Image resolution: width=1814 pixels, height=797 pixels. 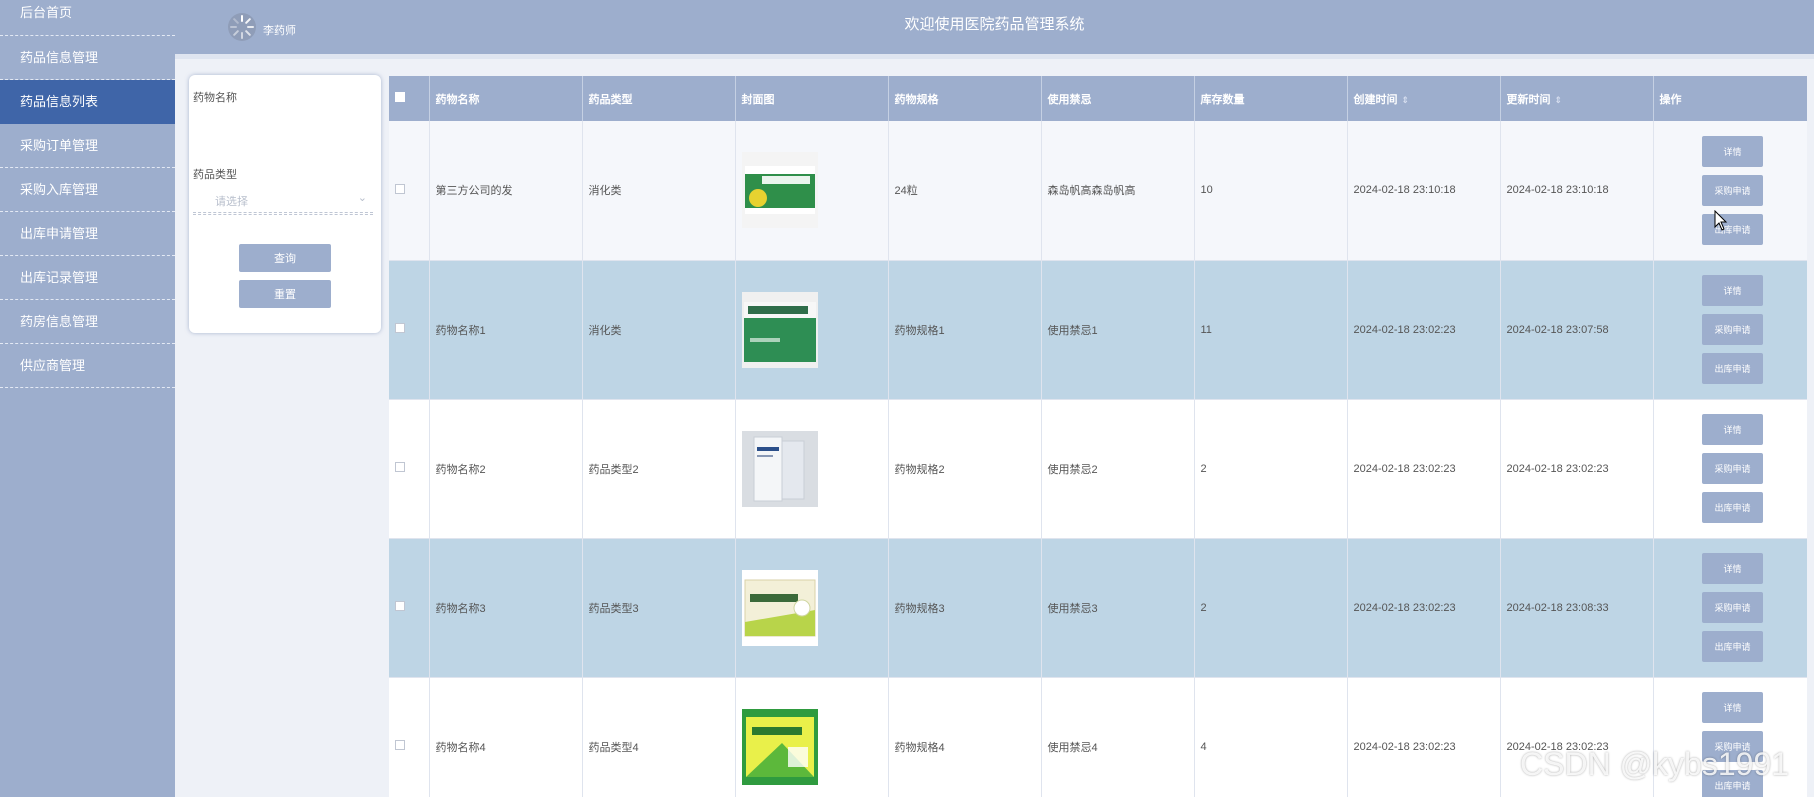 I want to click on select-all-cell, so click(x=409, y=98).